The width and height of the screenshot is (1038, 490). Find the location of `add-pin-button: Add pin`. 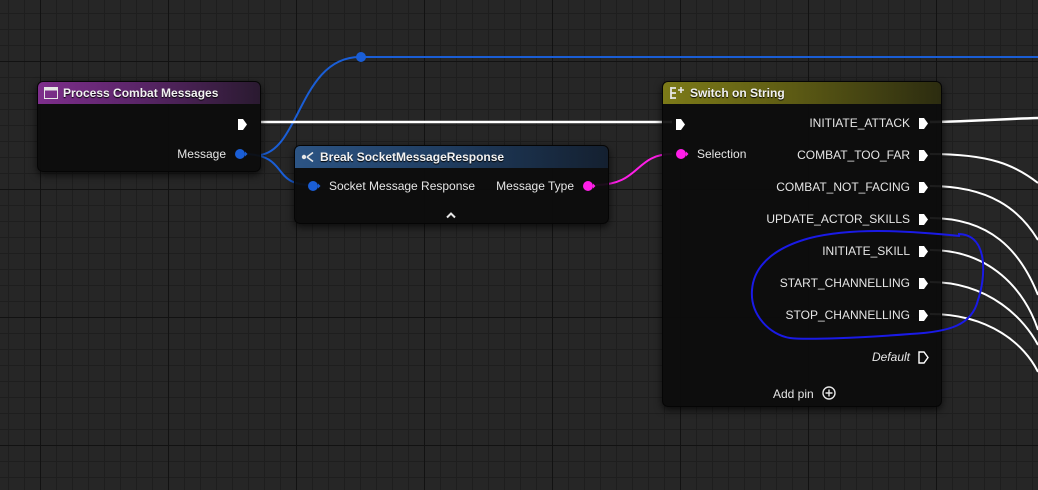

add-pin-button: Add pin is located at coordinates (804, 394).